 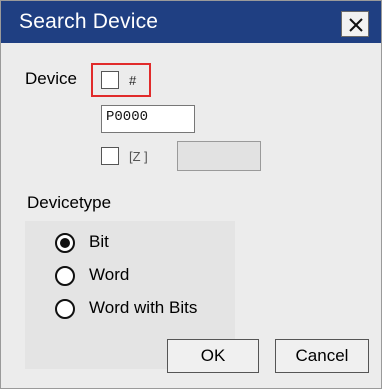 What do you see at coordinates (110, 156) in the screenshot?
I see `z-checkbox` at bounding box center [110, 156].